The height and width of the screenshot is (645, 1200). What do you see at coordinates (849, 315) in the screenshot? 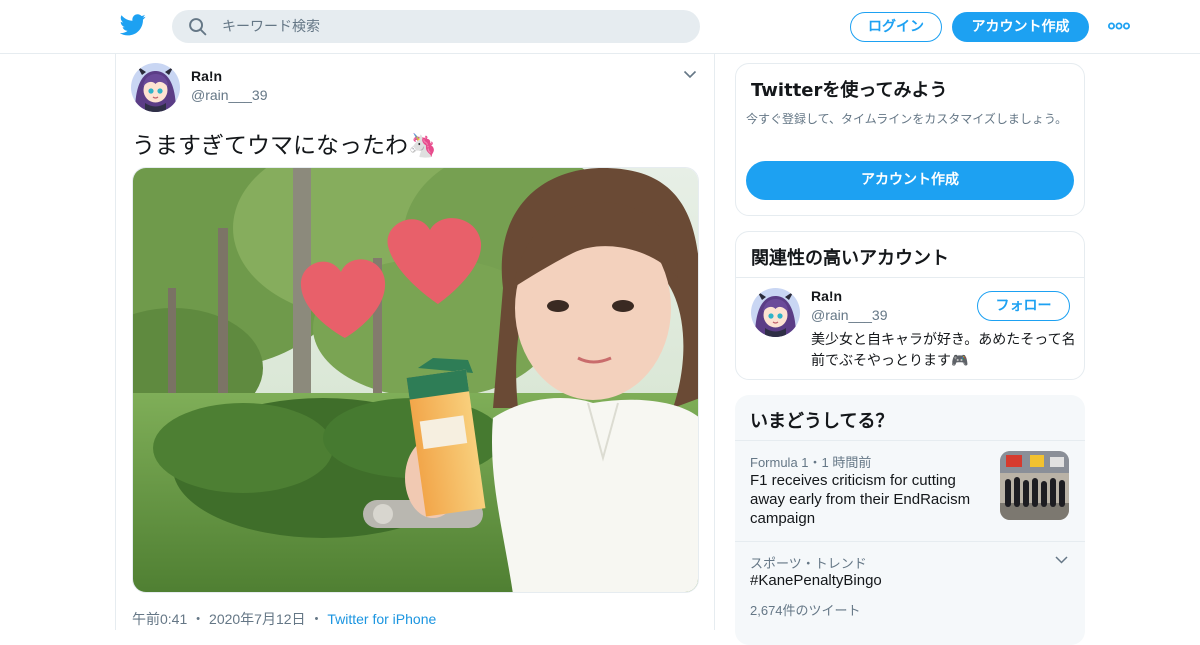
I see `related-account-handle: @rain___39` at bounding box center [849, 315].